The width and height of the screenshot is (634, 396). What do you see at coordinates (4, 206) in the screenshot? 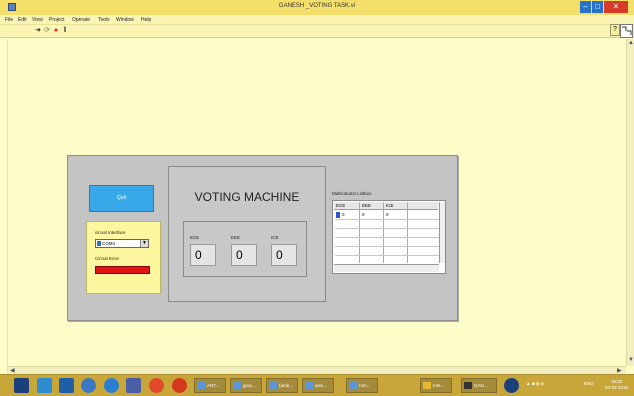
I see `left-margin` at bounding box center [4, 206].